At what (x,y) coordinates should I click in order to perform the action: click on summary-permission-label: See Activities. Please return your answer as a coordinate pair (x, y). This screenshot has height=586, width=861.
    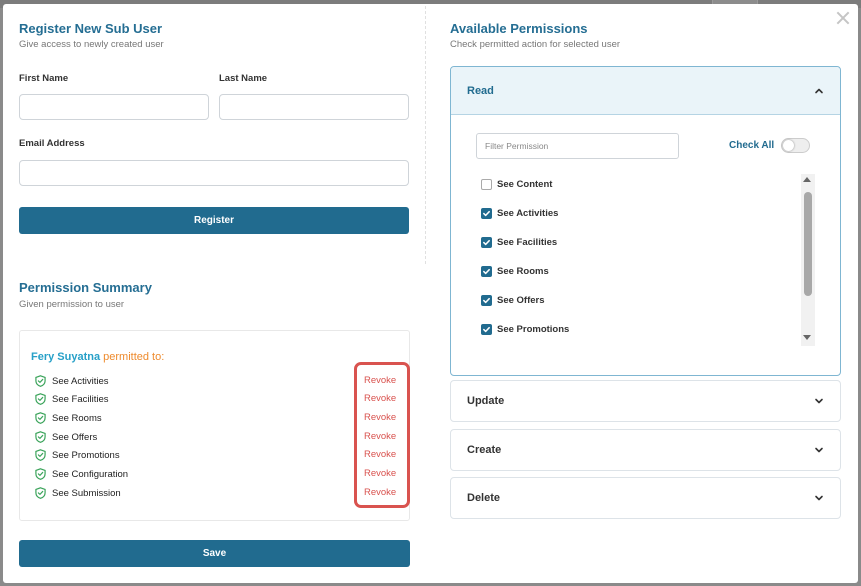
    Looking at the image, I should click on (80, 381).